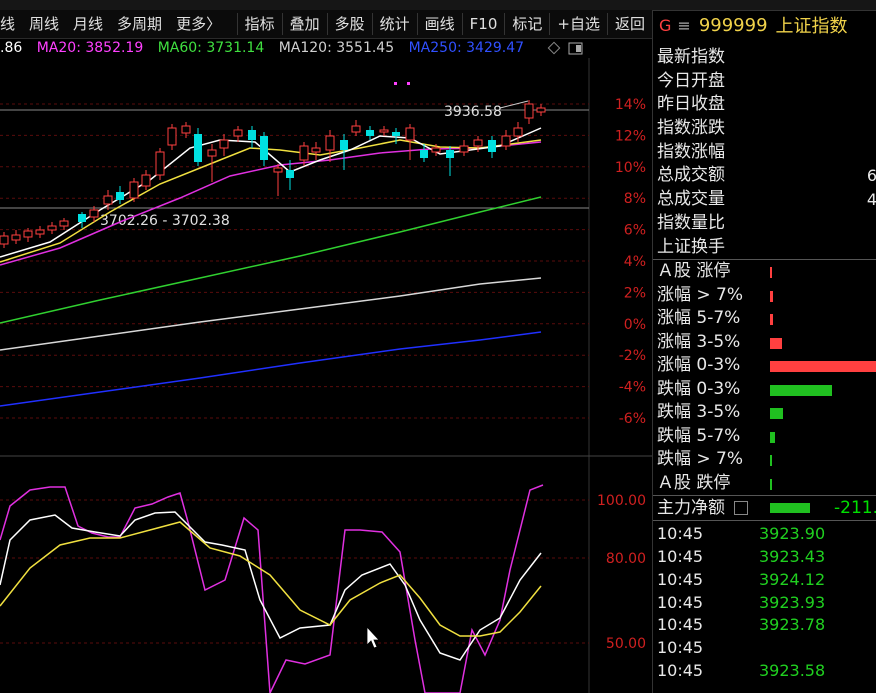  What do you see at coordinates (694, 271) in the screenshot?
I see `distribution-label: Ａ股 涨停` at bounding box center [694, 271].